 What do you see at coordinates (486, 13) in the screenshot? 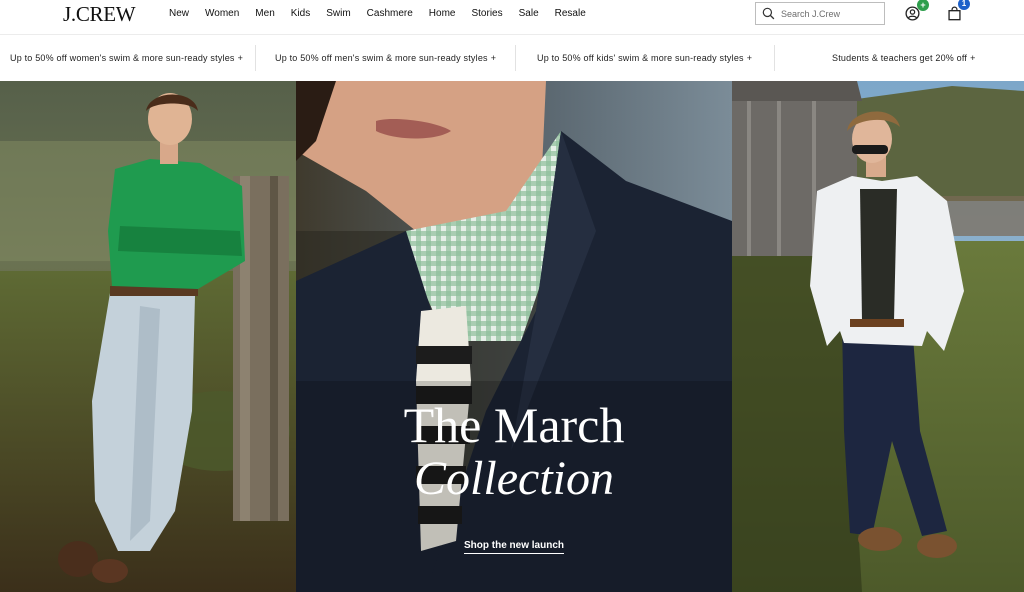
I see `nav-stories: Stories` at bounding box center [486, 13].